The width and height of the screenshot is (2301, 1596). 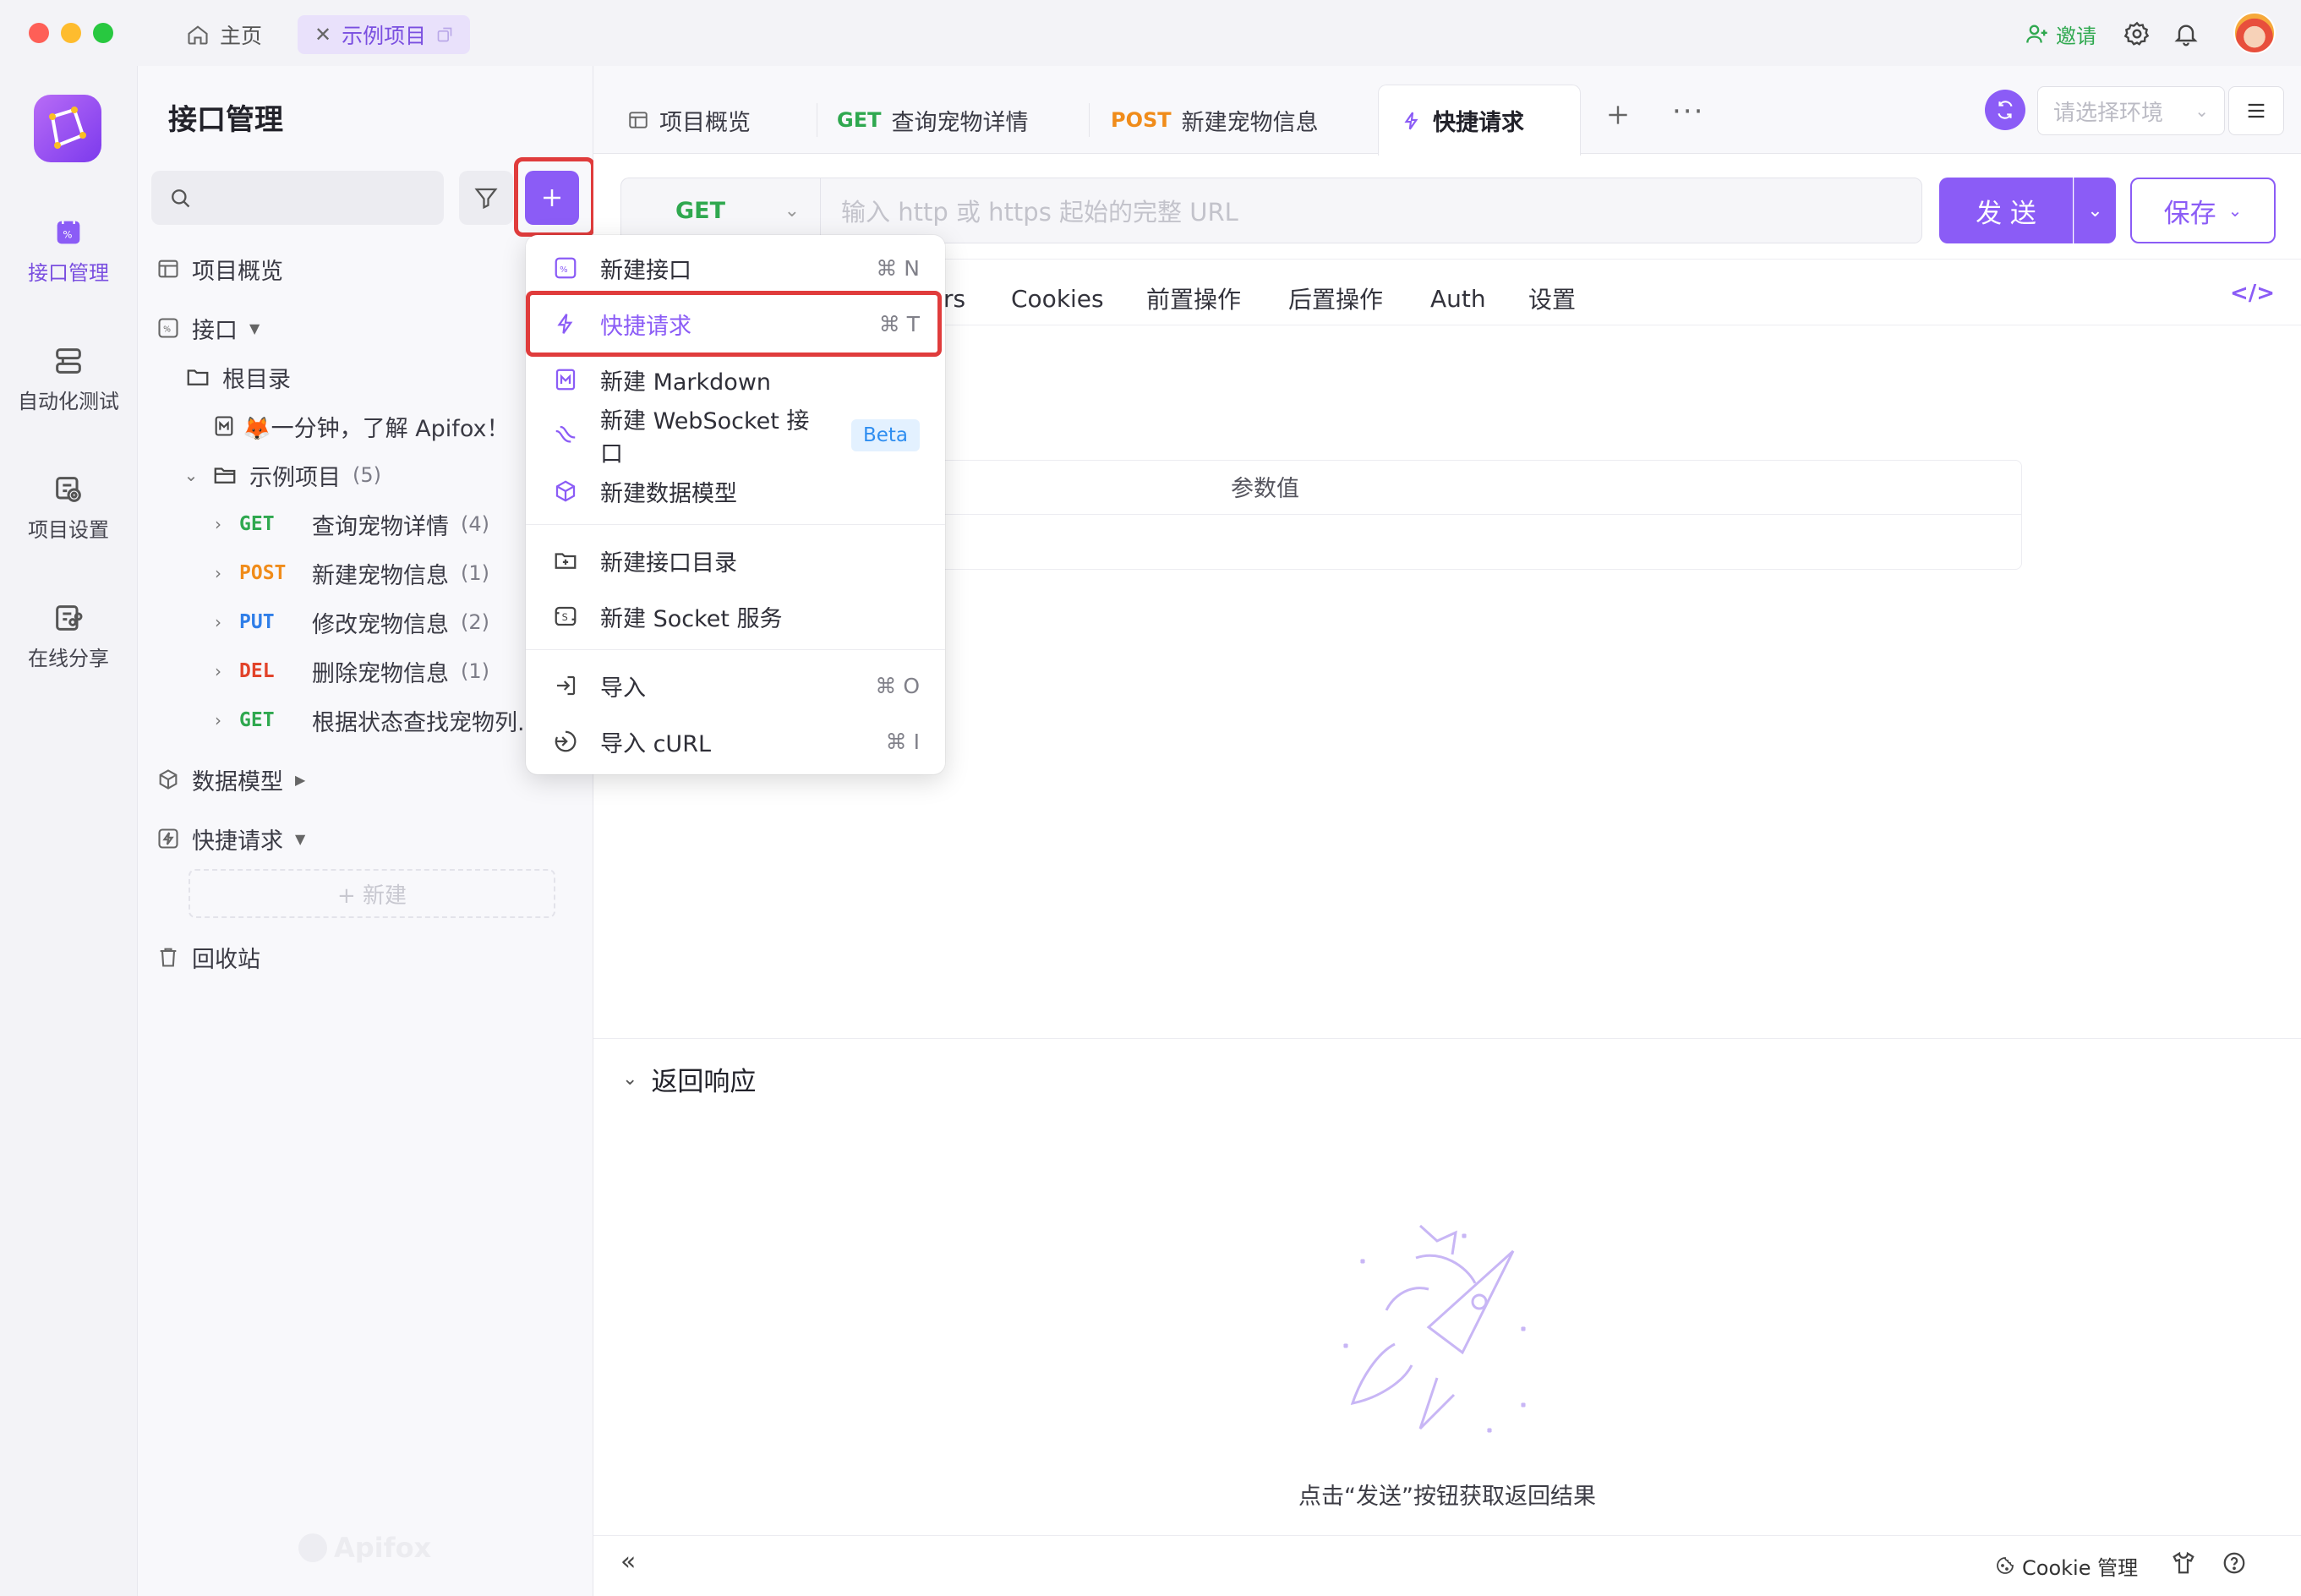 What do you see at coordinates (68, 250) in the screenshot?
I see `rail-item-api-management: % 接口管理` at bounding box center [68, 250].